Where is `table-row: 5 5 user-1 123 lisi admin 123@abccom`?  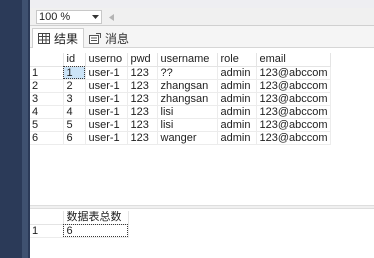 table-row: 5 5 user-1 123 lisi admin 123@abccom is located at coordinates (180, 125).